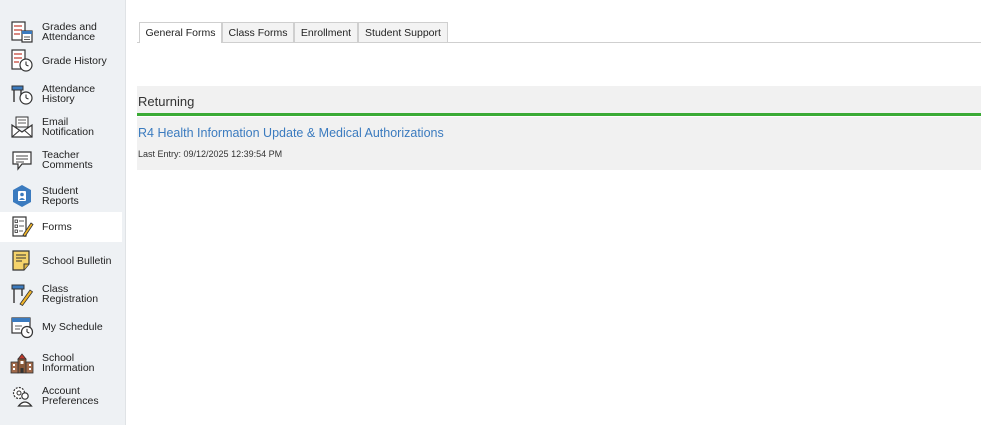  I want to click on forms-icon, so click(22, 227).